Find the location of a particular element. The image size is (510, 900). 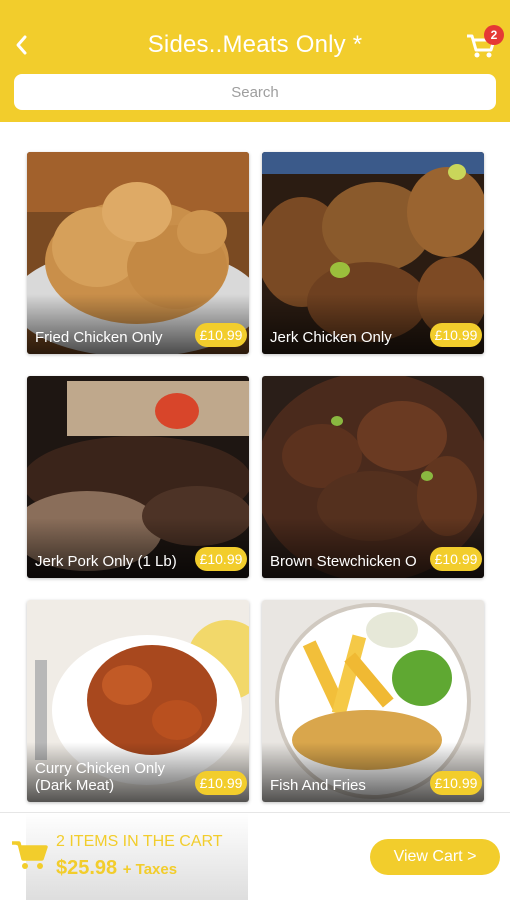

cart-count-badge: 2 is located at coordinates (494, 35).